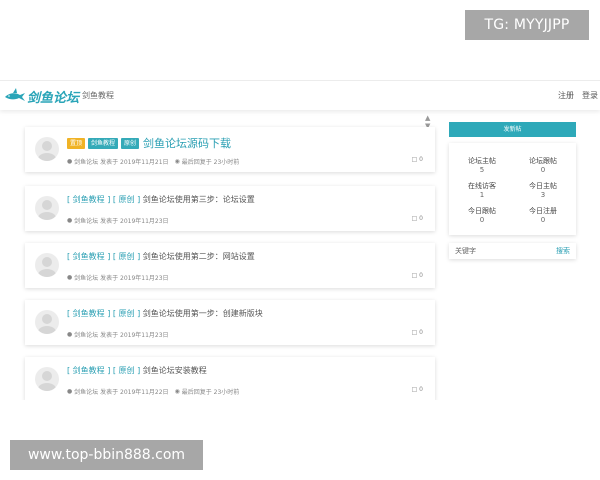 The width and height of the screenshot is (600, 480). What do you see at coordinates (130, 143) in the screenshot?
I see `original-tag: 原创` at bounding box center [130, 143].